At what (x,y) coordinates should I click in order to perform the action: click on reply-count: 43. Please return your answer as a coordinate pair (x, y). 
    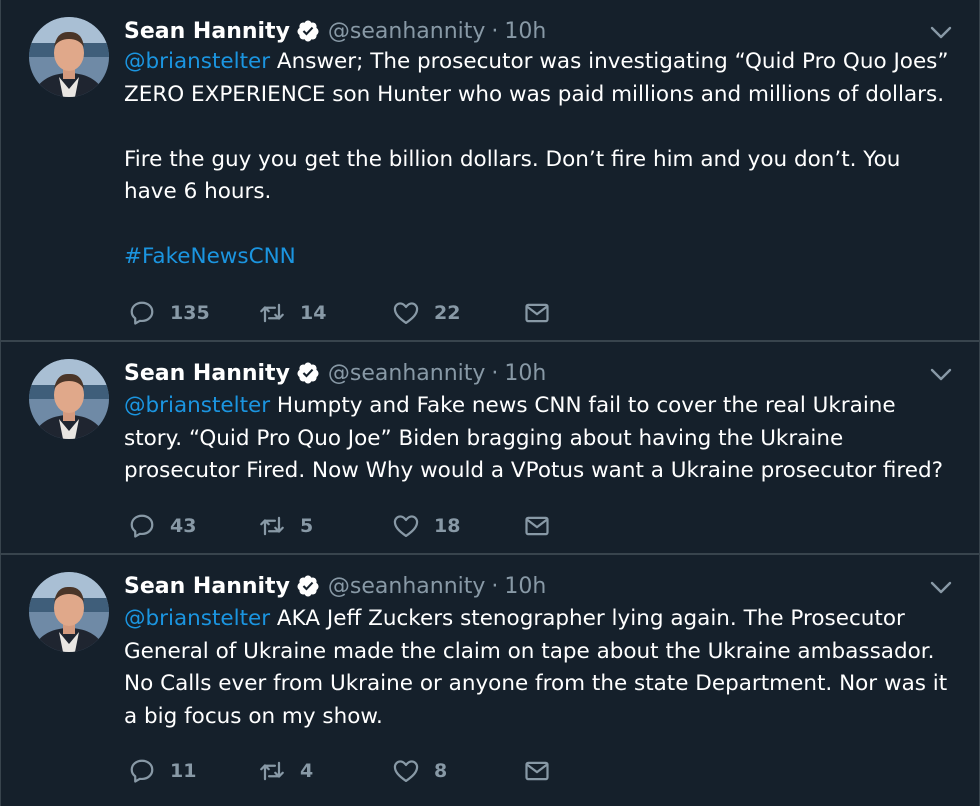
    Looking at the image, I should click on (183, 526).